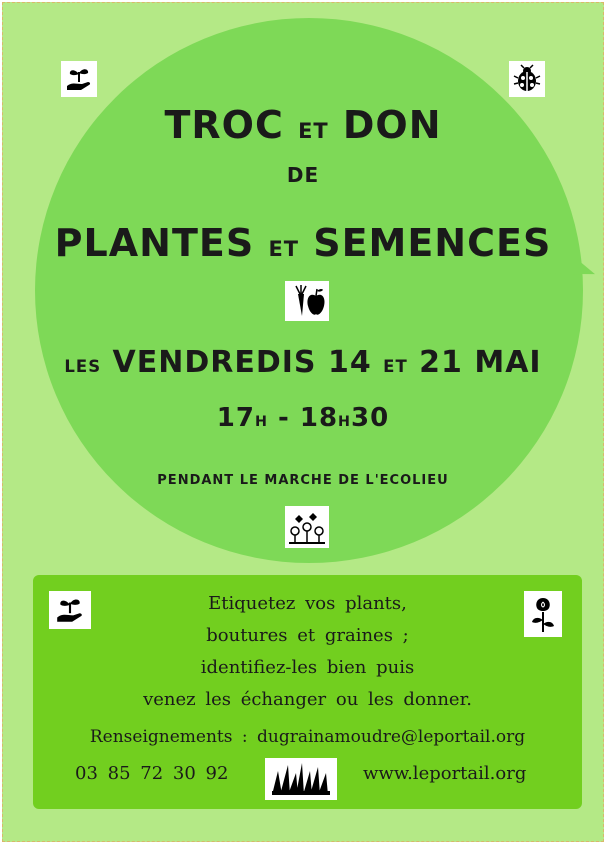  I want to click on time-start-unit: H, so click(261, 422).